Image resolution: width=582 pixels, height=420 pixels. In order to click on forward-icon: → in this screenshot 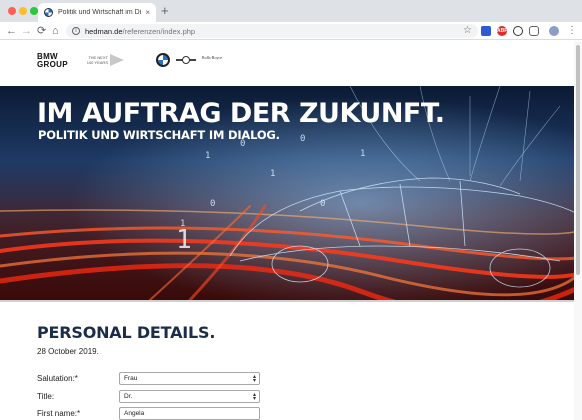, I will do `click(26, 31)`.